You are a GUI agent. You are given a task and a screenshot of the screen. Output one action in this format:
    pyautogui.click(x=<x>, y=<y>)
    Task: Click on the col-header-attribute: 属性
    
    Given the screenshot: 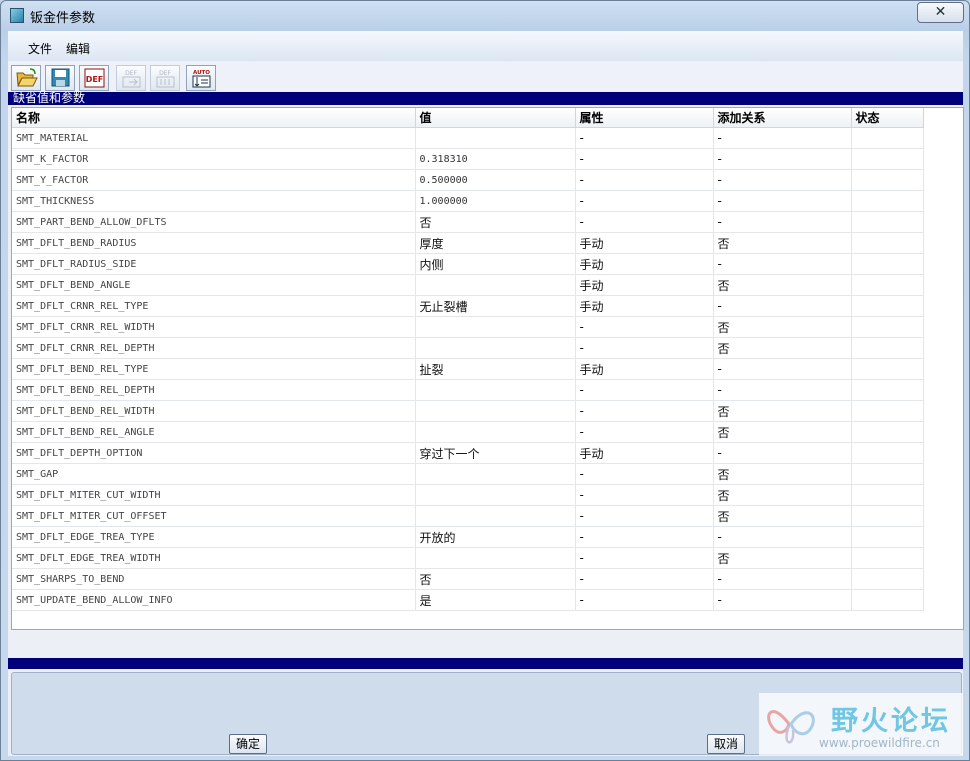 What is the action you would take?
    pyautogui.click(x=644, y=118)
    